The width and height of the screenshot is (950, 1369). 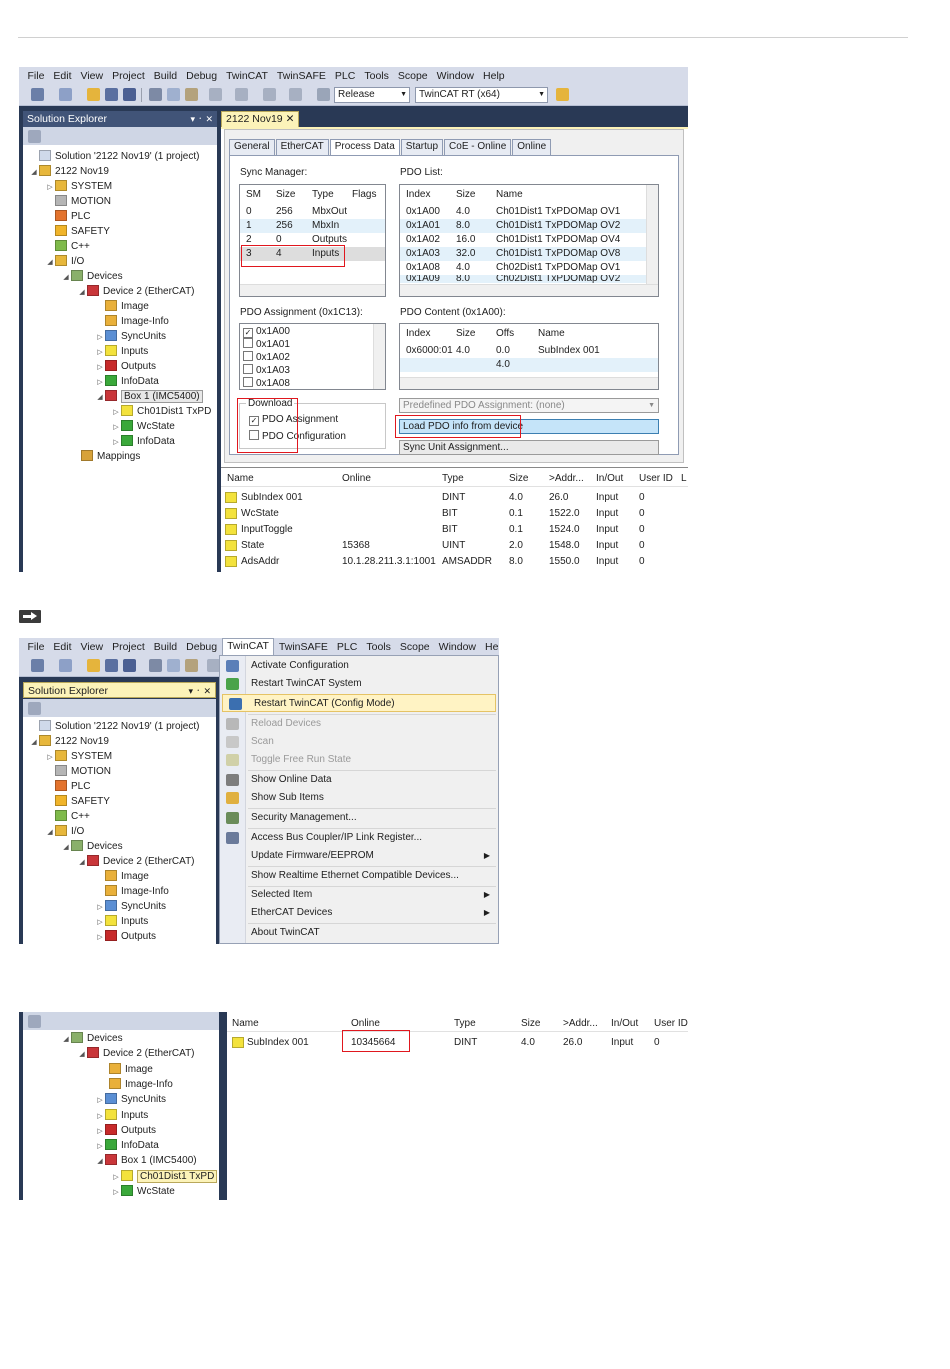 I want to click on tree-node-motion: MOTION, so click(x=78, y=772).